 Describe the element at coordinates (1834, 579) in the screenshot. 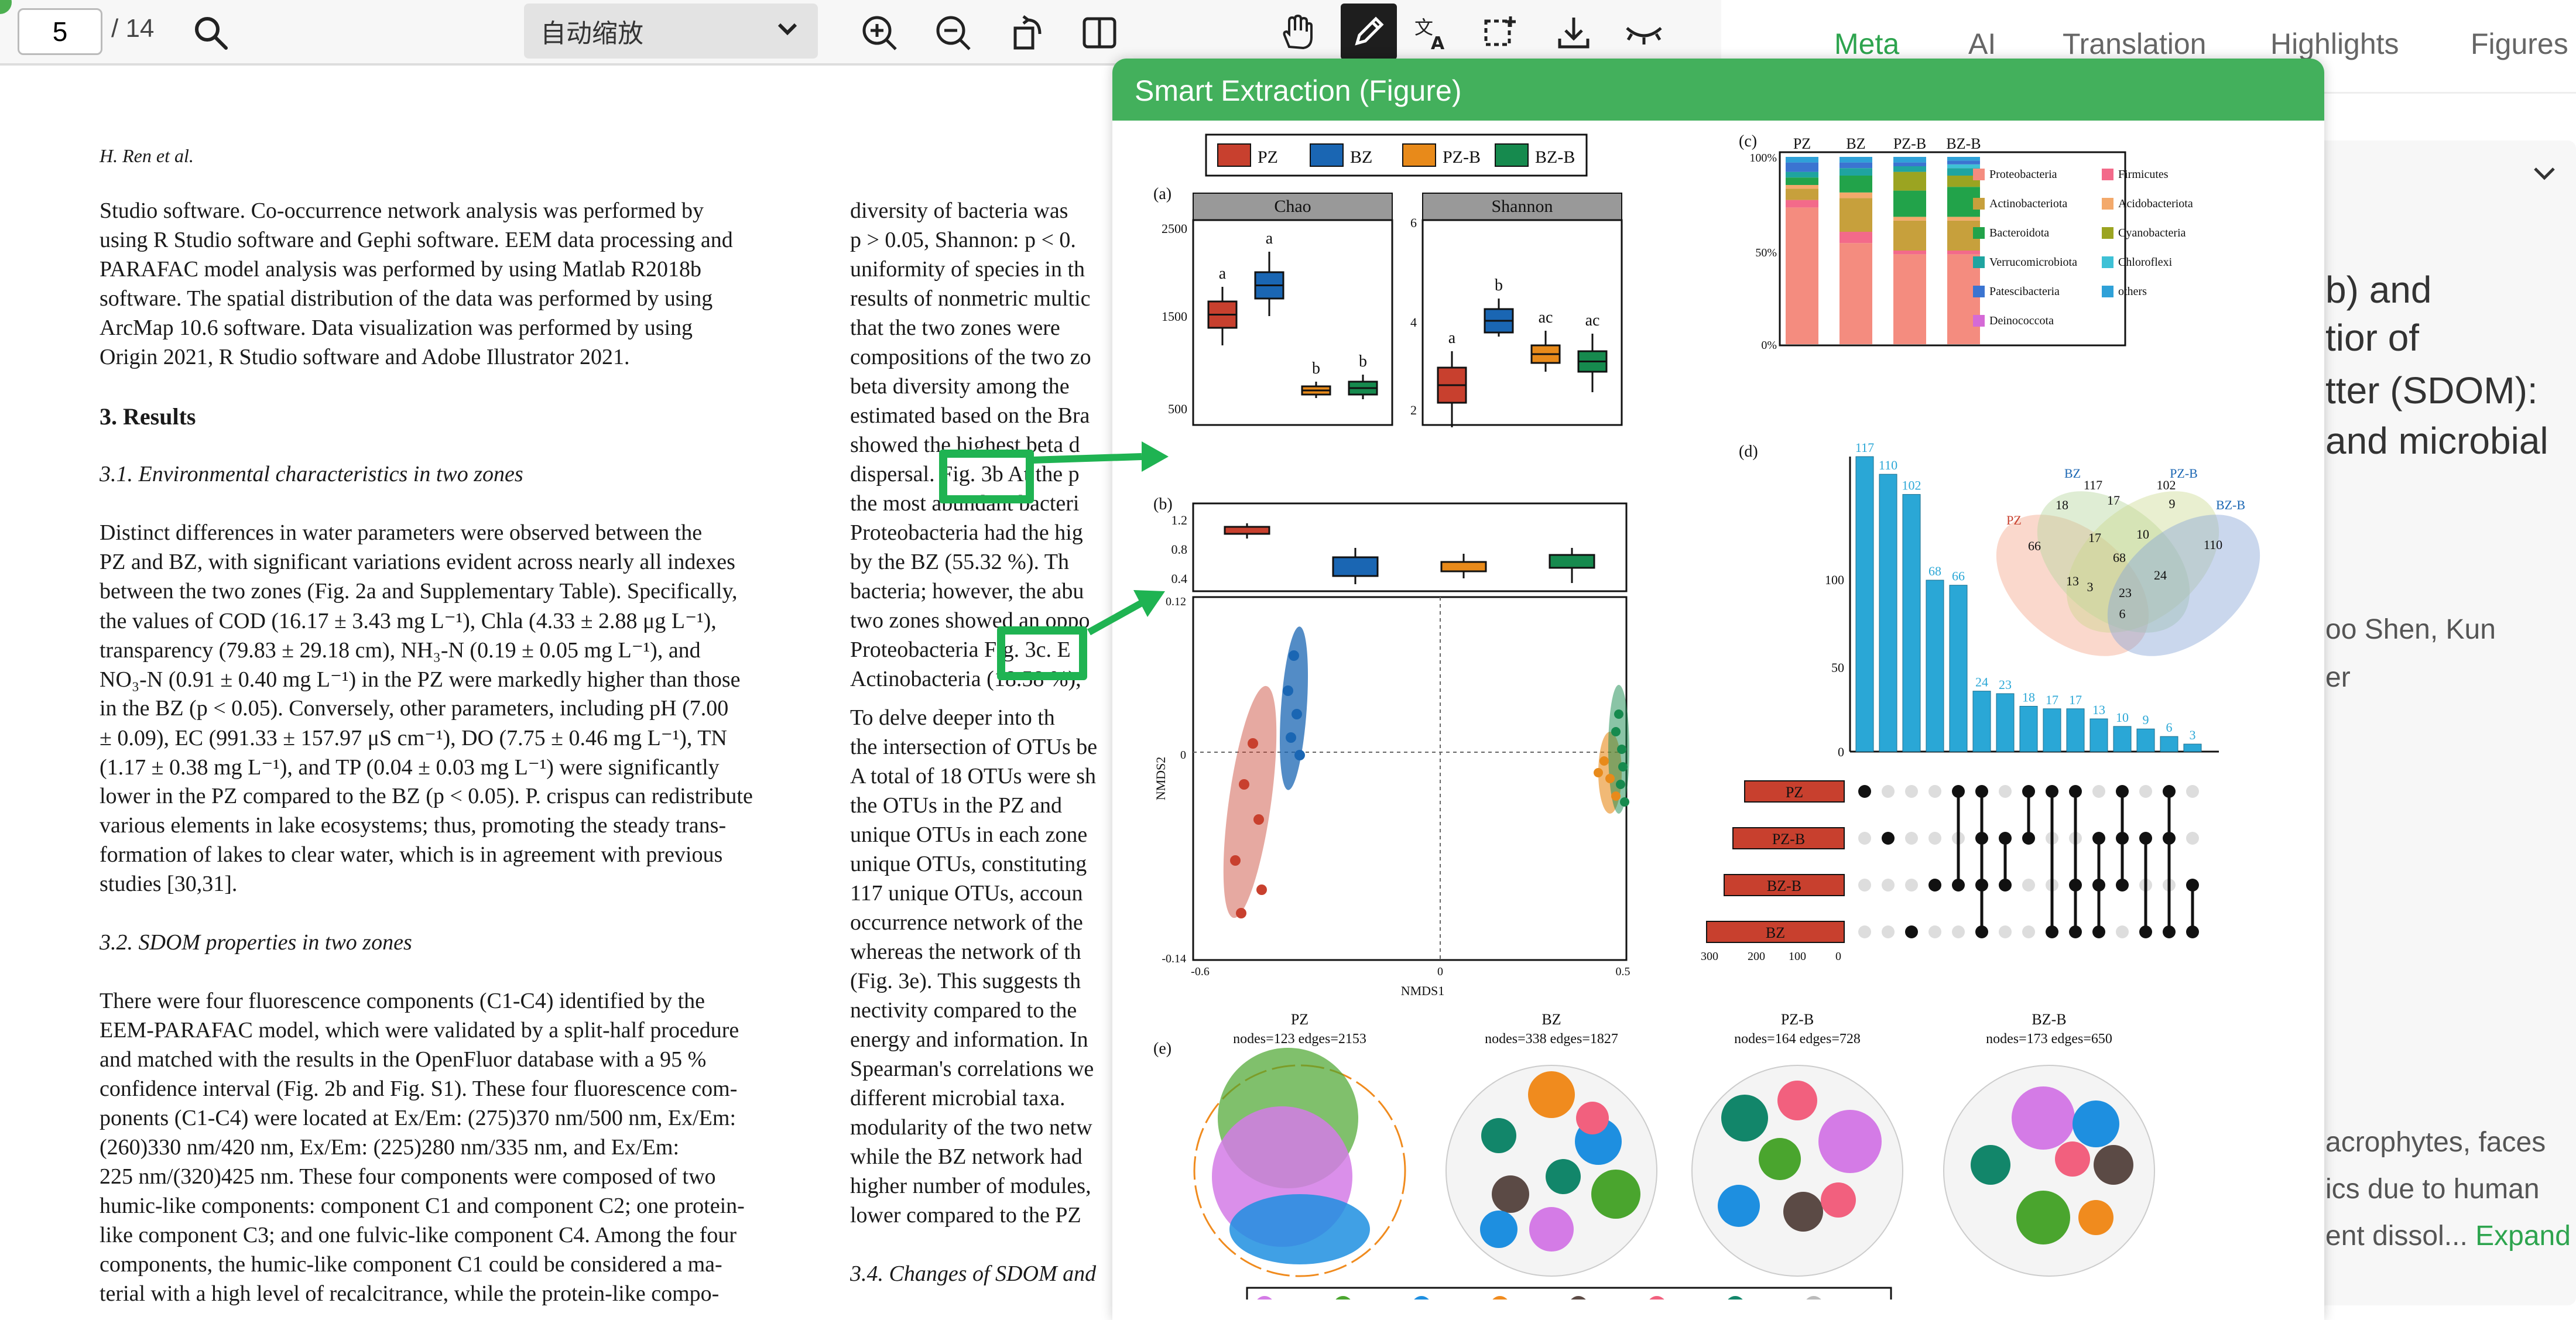

I see `y-tick-label: 100` at that location.